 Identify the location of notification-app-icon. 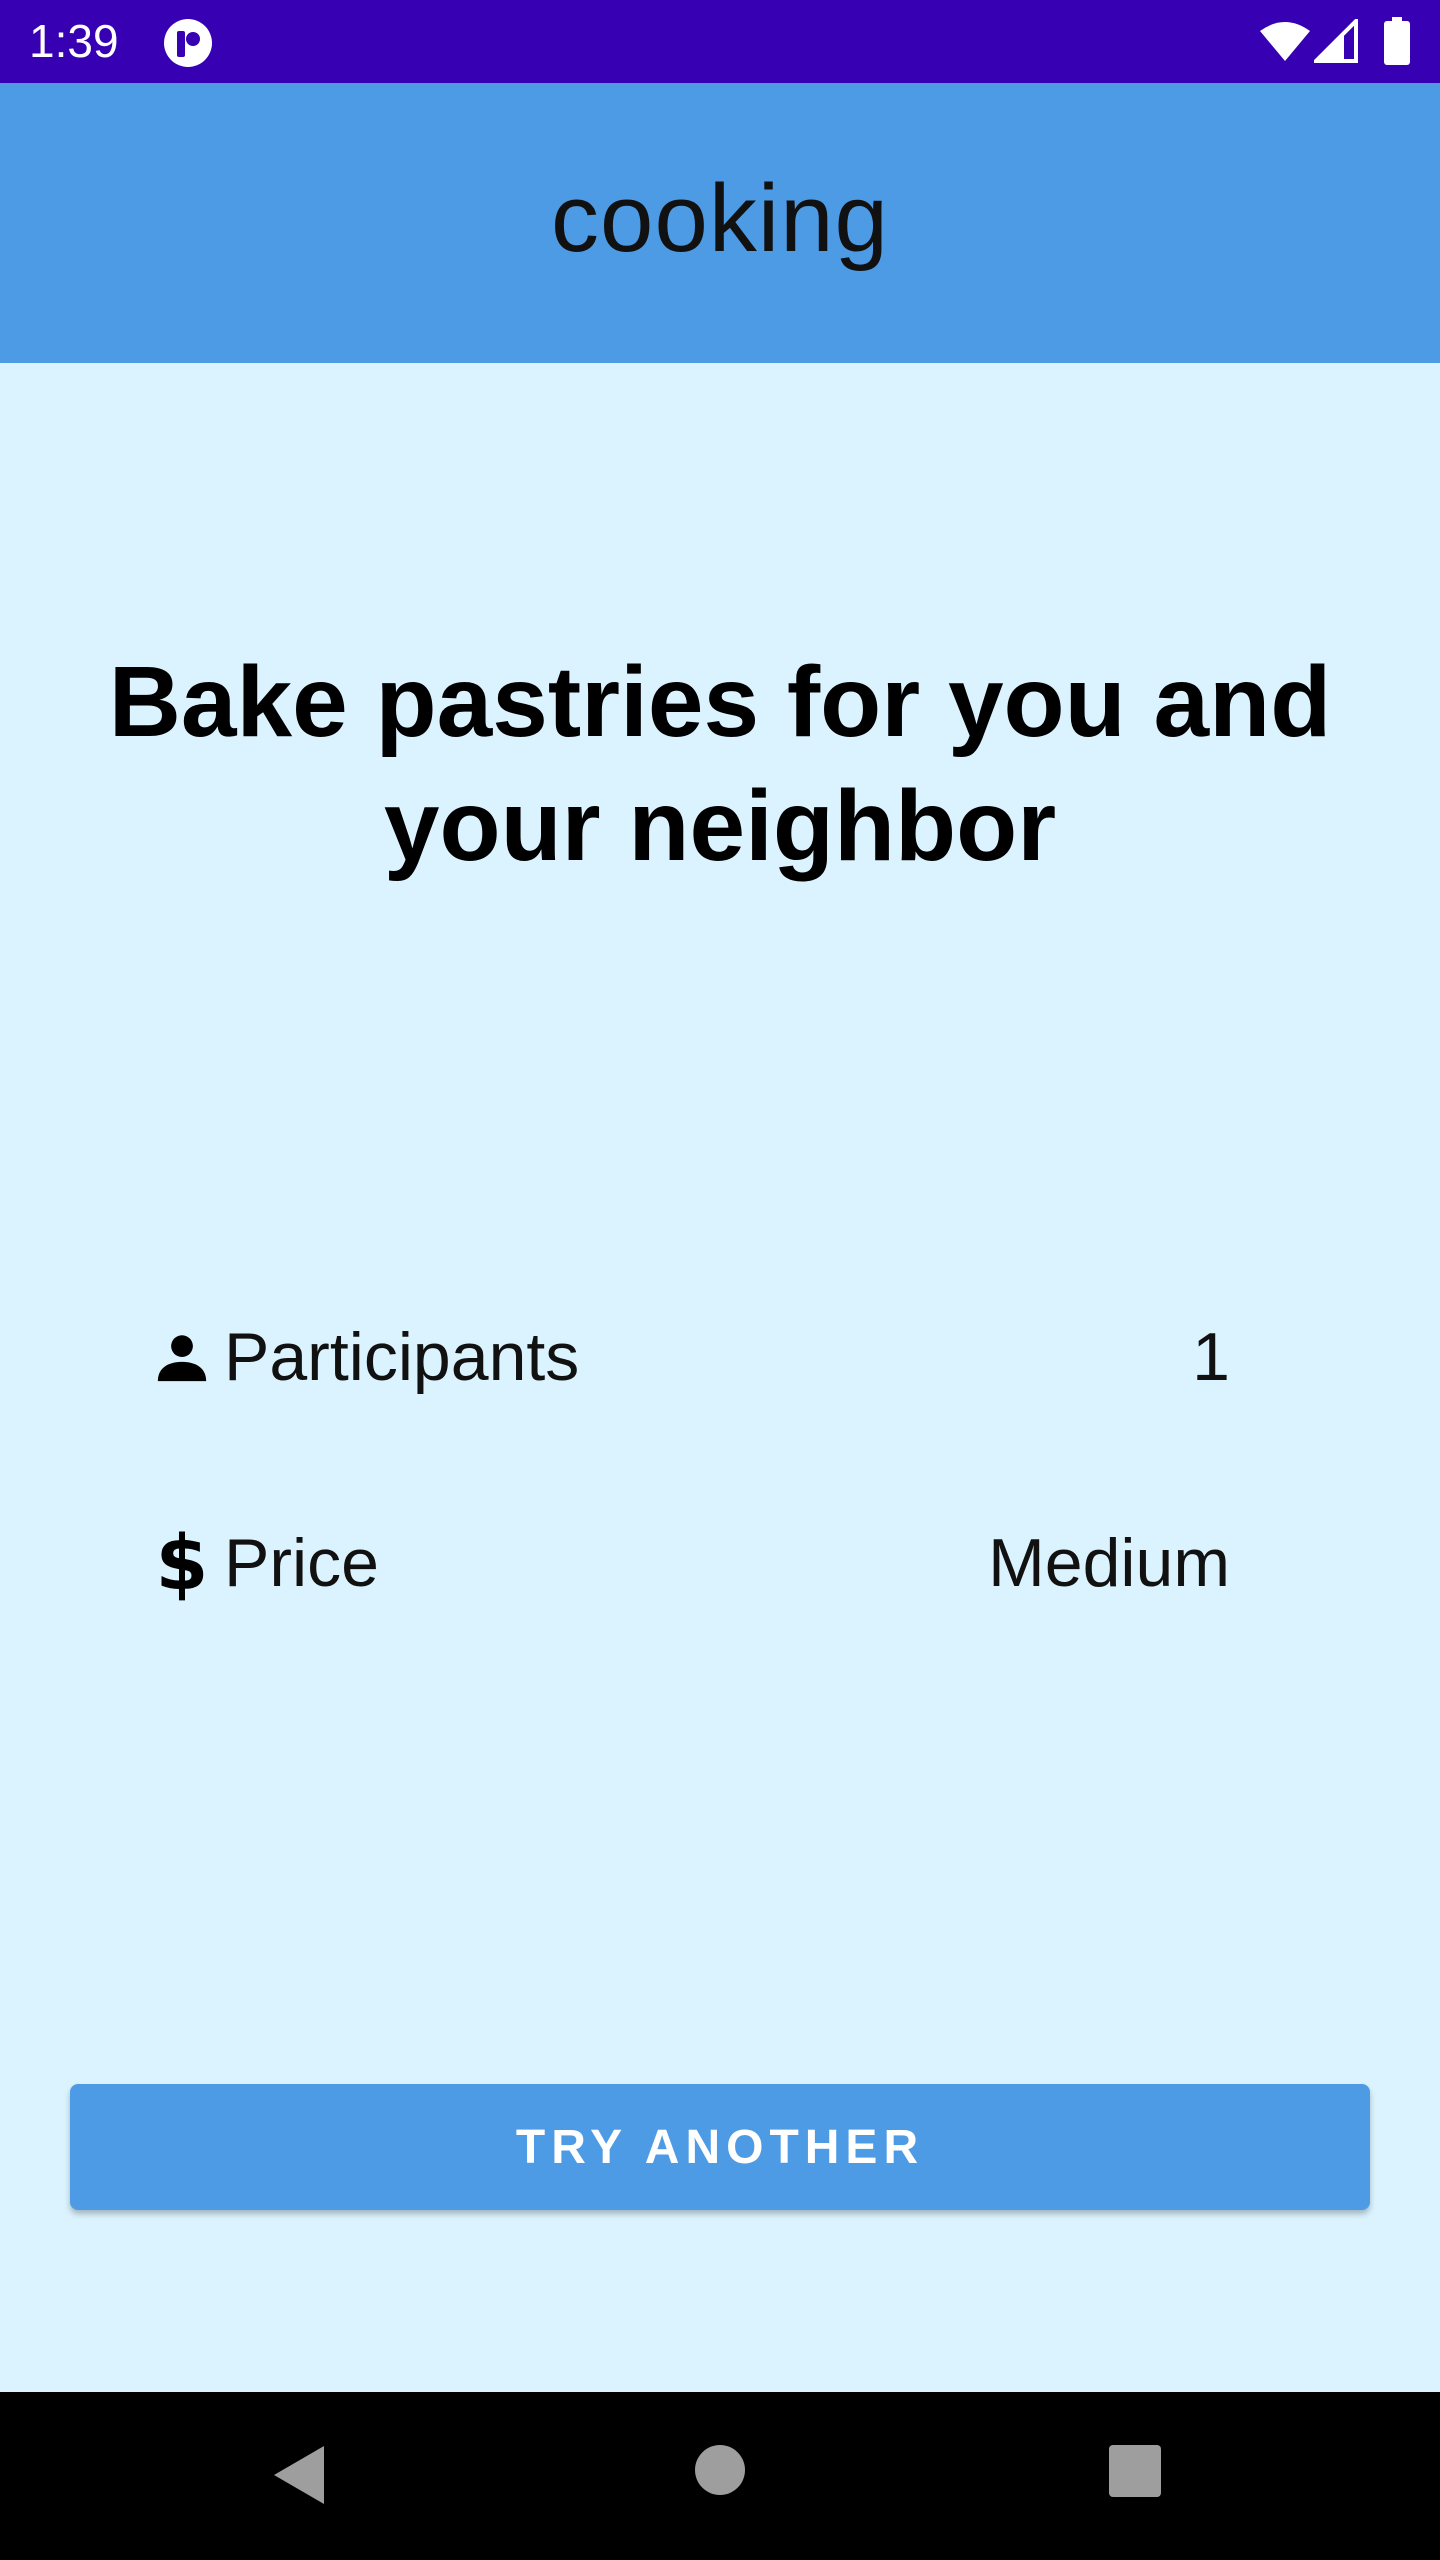
(188, 43).